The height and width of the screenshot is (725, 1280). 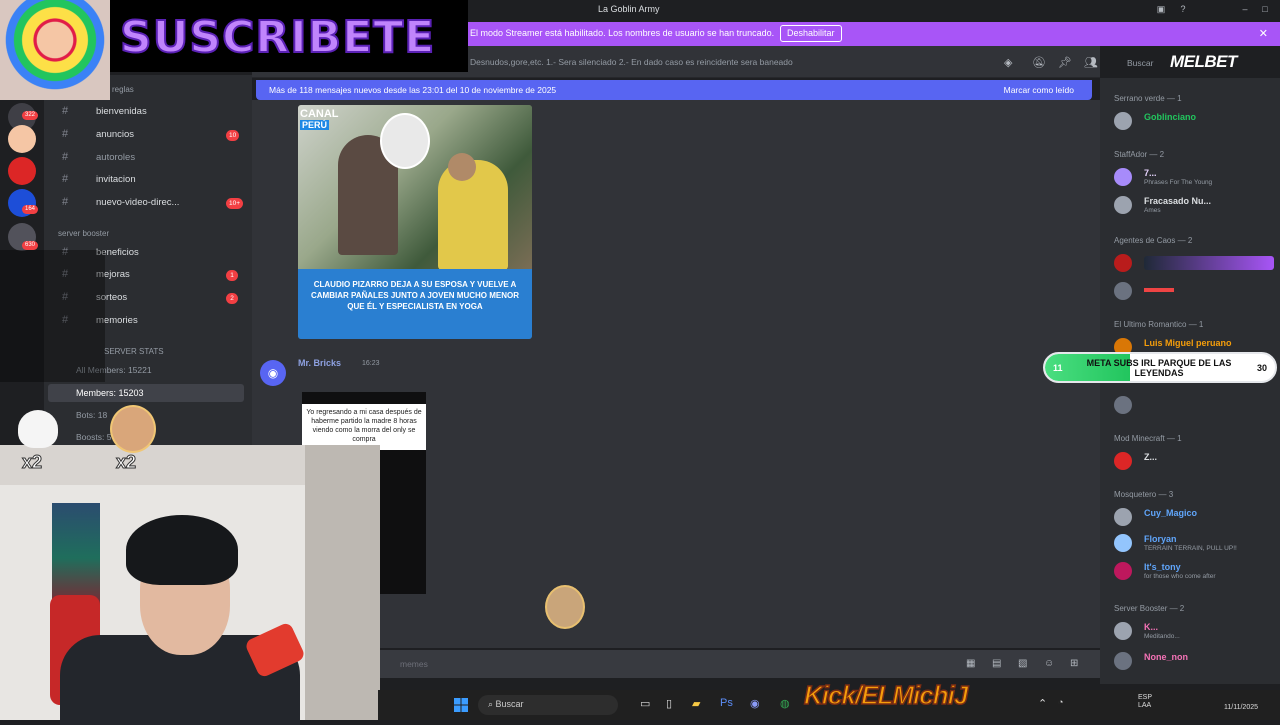 I want to click on tray-chevron-icon: ⌃, so click(x=1042, y=703).